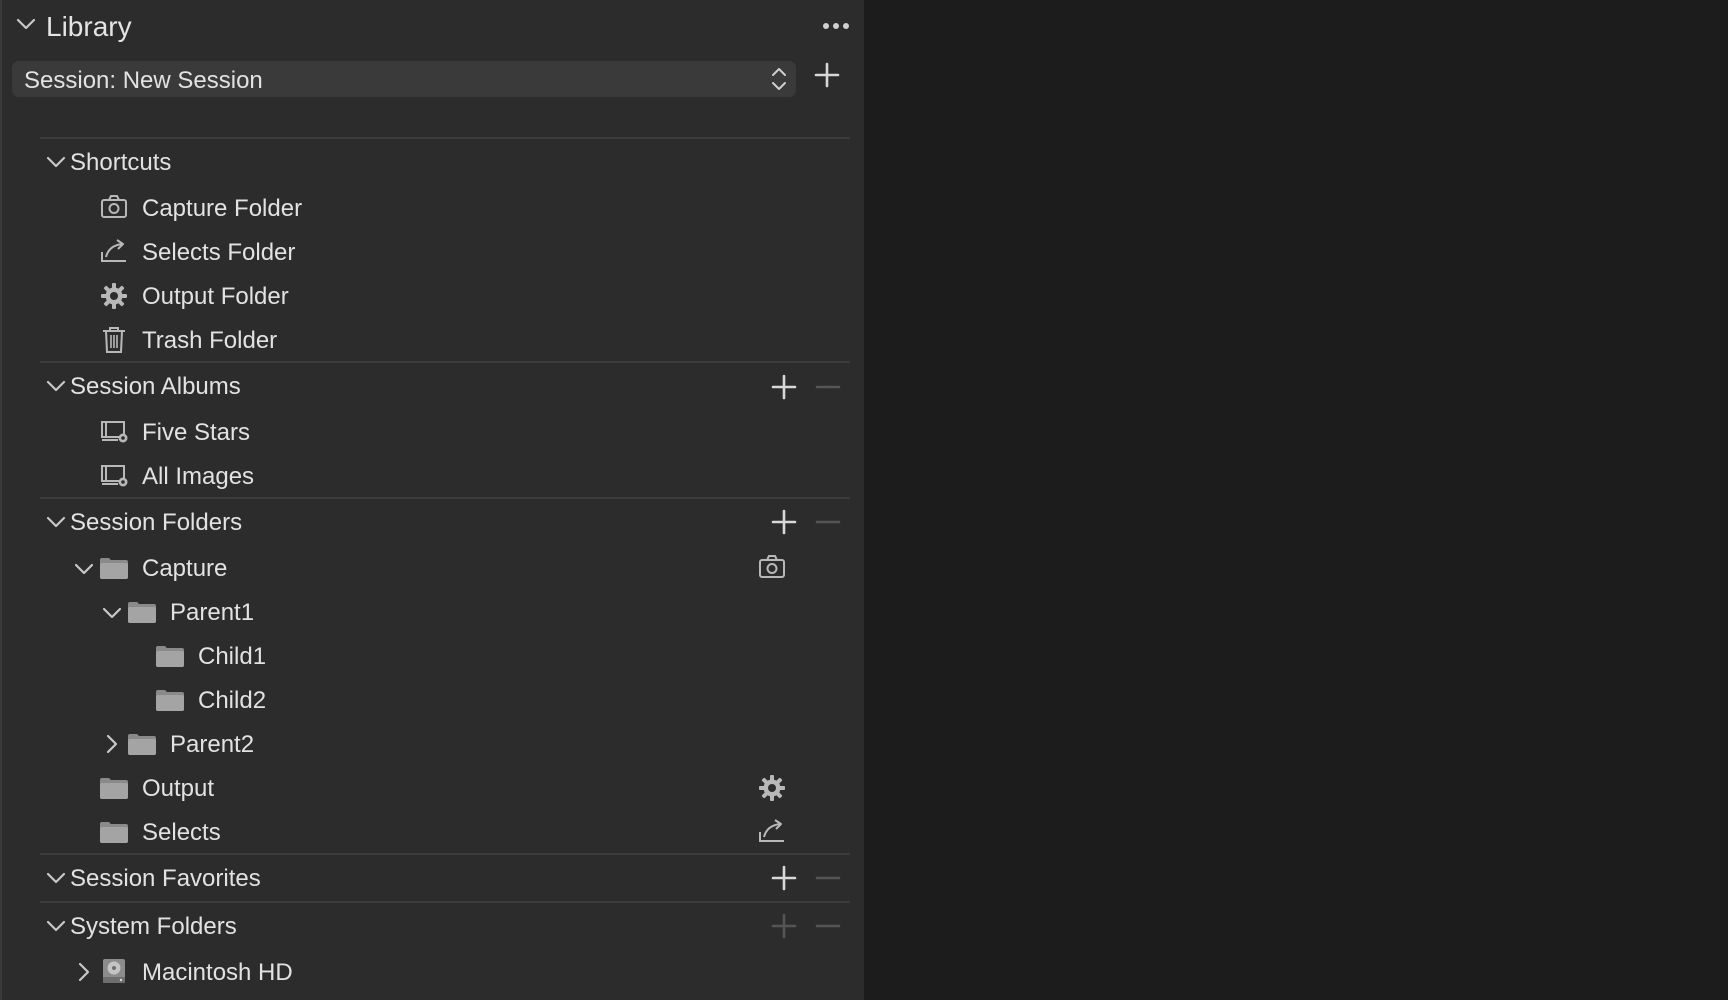  What do you see at coordinates (433, 253) in the screenshot?
I see `shortcut-selects-folder: Selects Folder` at bounding box center [433, 253].